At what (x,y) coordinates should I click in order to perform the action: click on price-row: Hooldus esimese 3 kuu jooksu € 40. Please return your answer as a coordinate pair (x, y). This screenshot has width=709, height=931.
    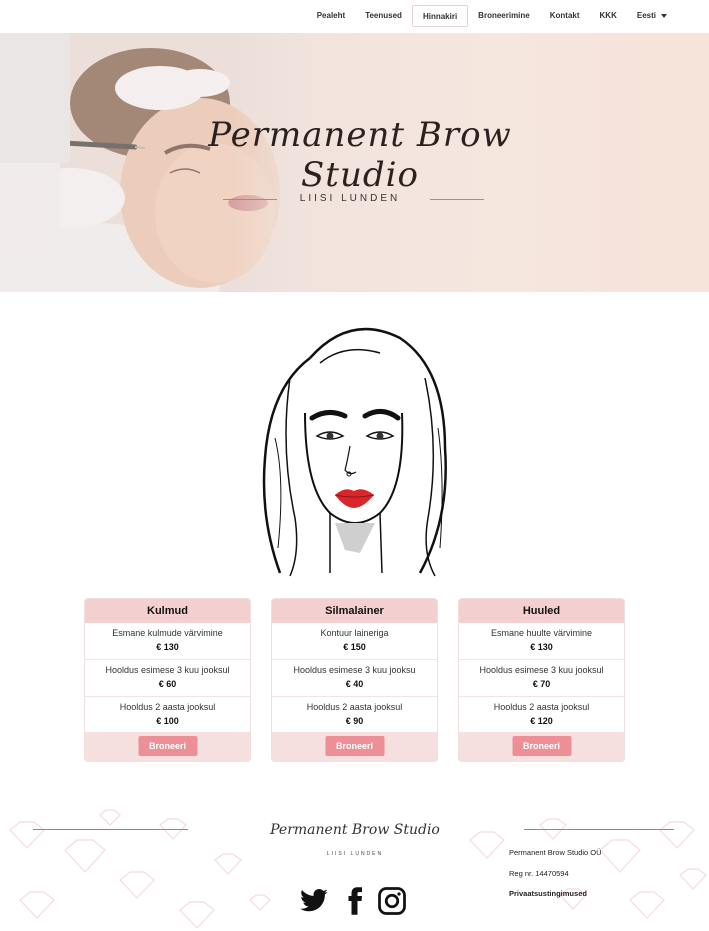
    Looking at the image, I should click on (354, 678).